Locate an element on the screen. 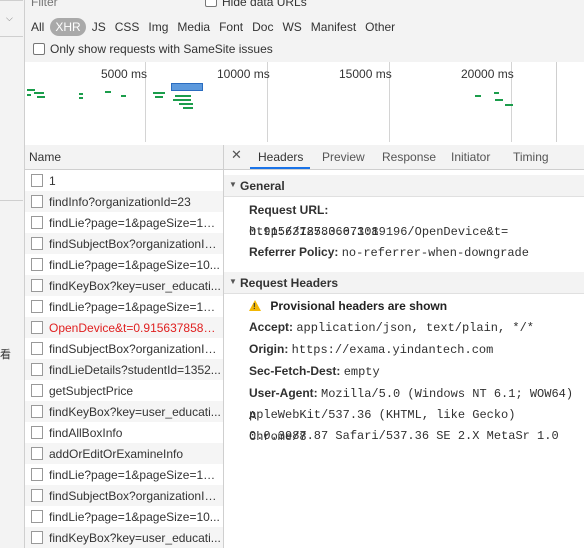  triangle-down-icon: ▼ is located at coordinates (233, 281).